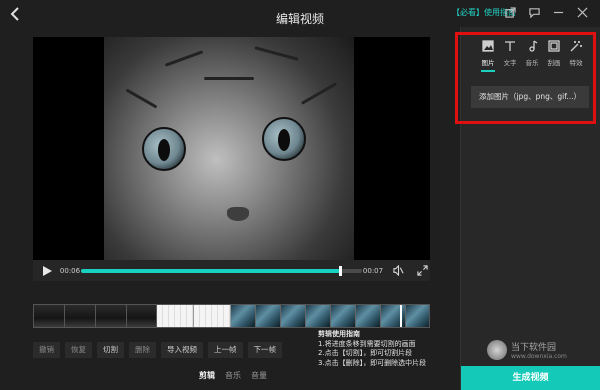 The image size is (600, 390). Describe the element at coordinates (576, 56) in the screenshot. I see `tab-effects: 特效` at that location.